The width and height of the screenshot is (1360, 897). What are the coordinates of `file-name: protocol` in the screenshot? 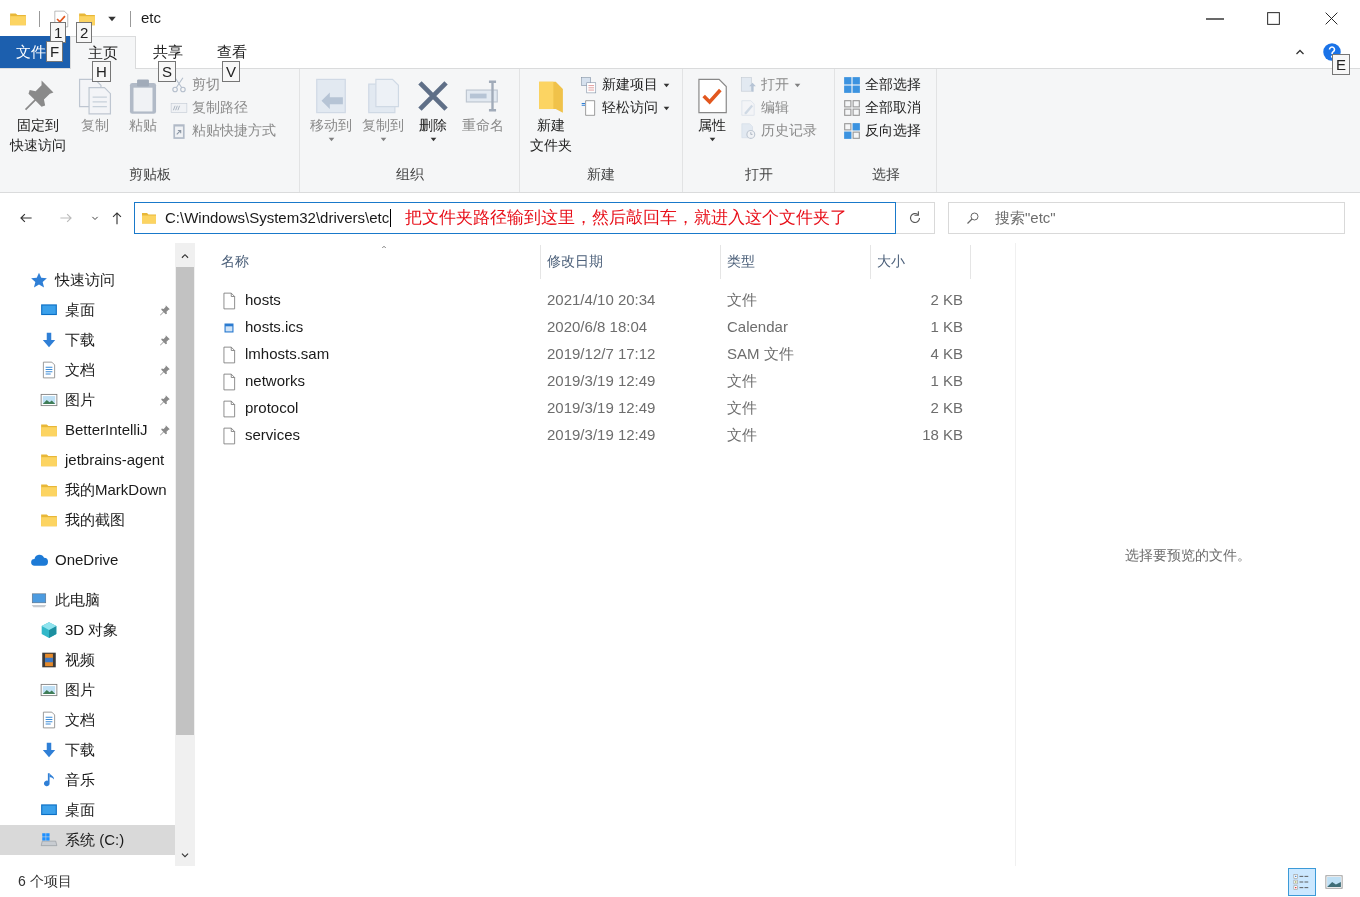 It's located at (272, 408).